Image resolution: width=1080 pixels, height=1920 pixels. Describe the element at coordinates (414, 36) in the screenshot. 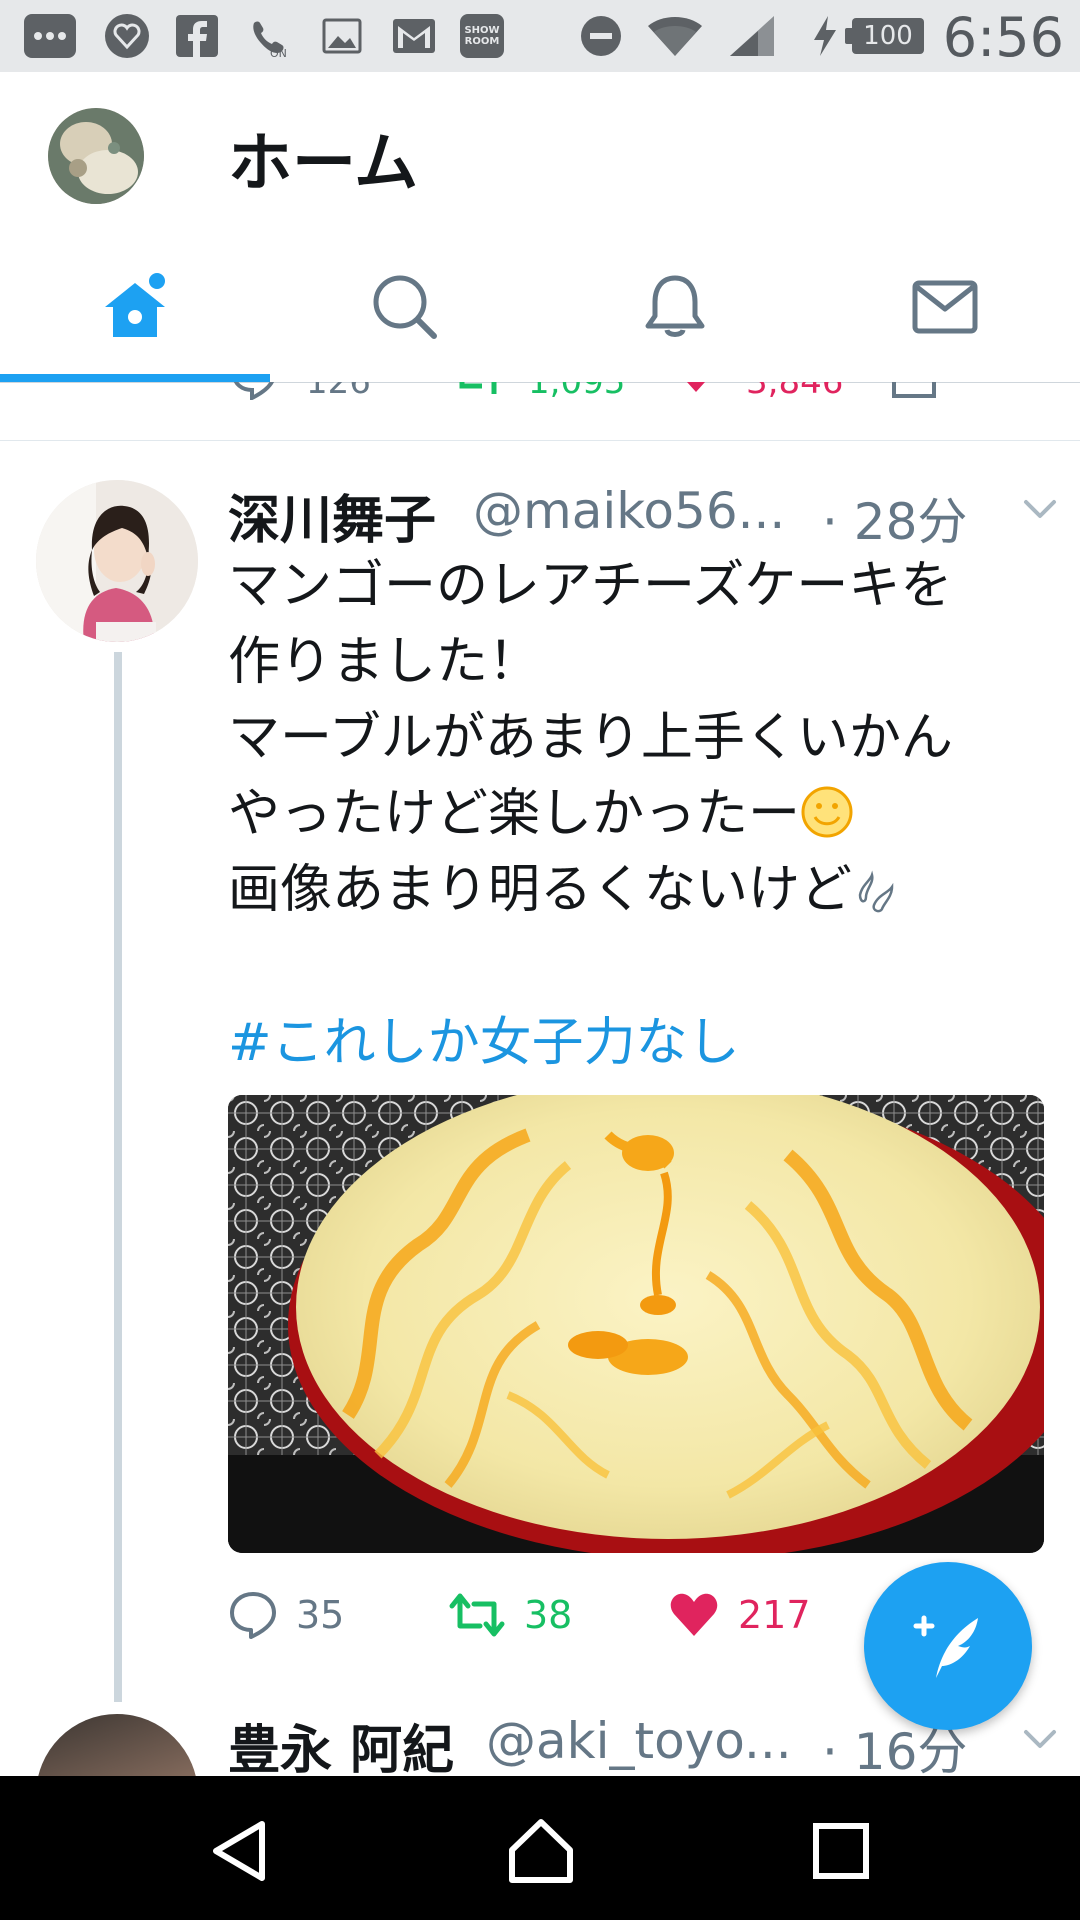

I see `gmail-icon` at that location.